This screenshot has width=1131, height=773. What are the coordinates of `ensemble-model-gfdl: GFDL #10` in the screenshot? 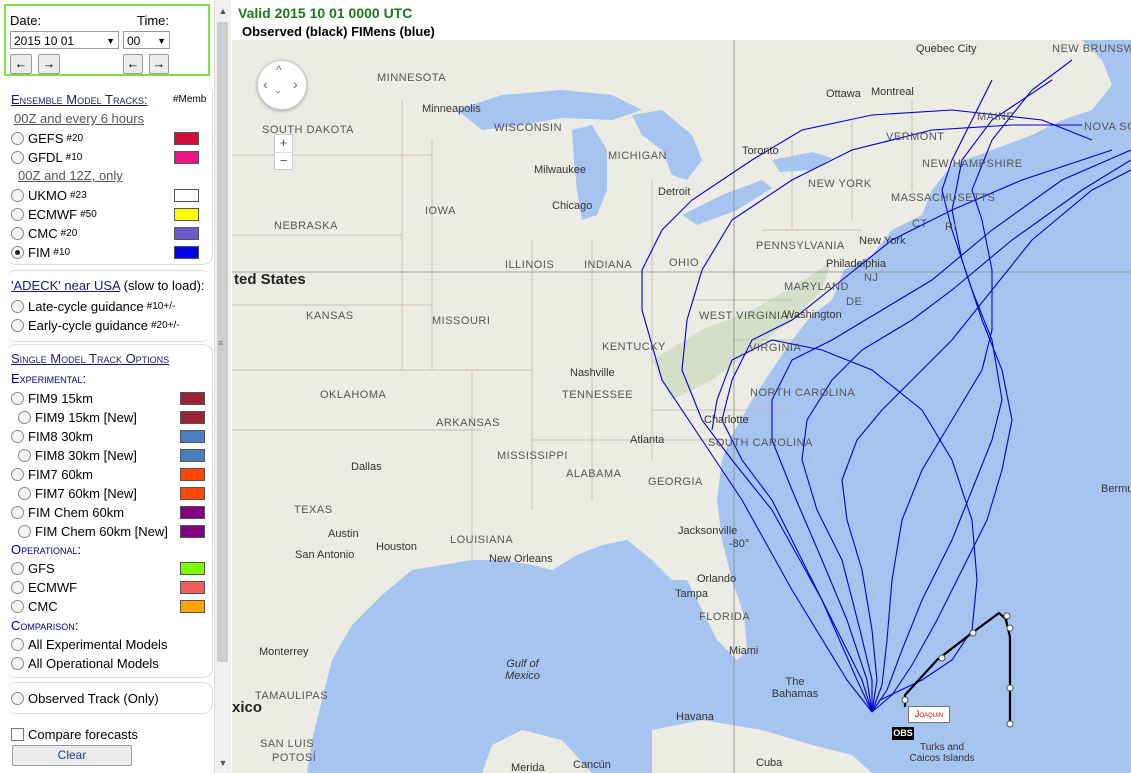 It's located at (46, 157).